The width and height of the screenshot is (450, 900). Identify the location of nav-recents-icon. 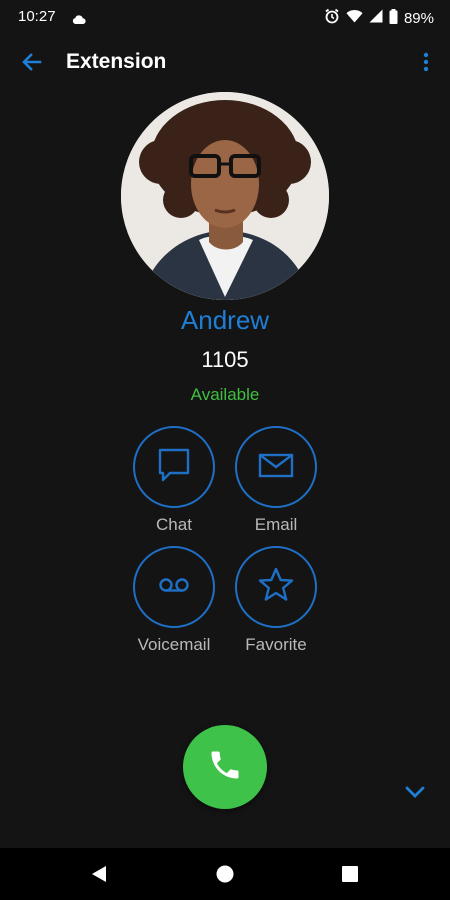
(350, 876).